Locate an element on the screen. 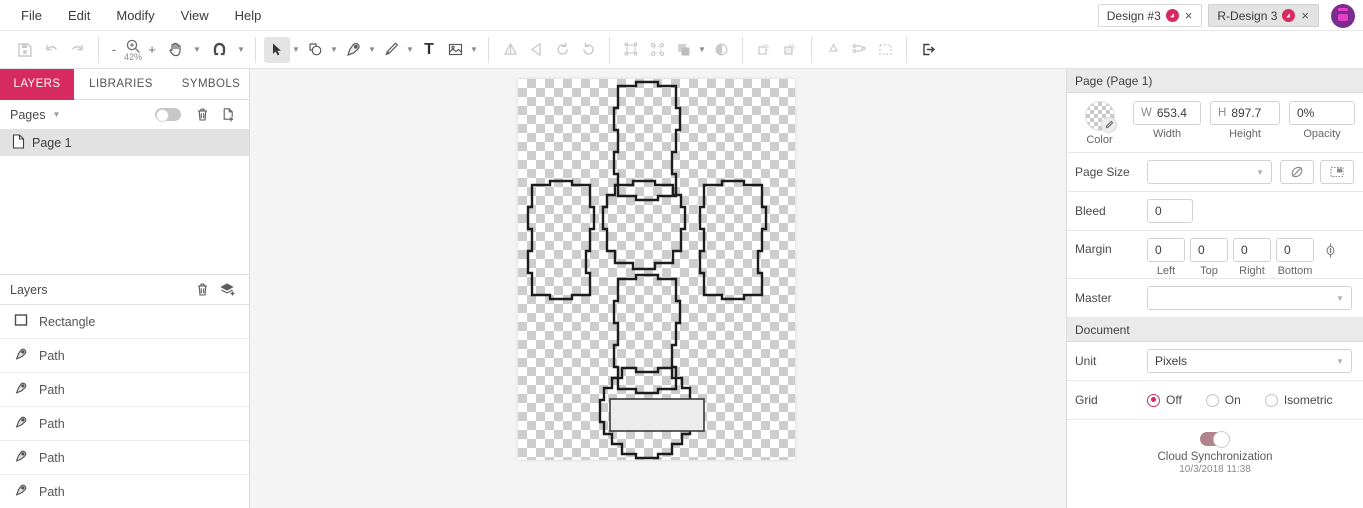  grid-option-on: On is located at coordinates (1223, 400).